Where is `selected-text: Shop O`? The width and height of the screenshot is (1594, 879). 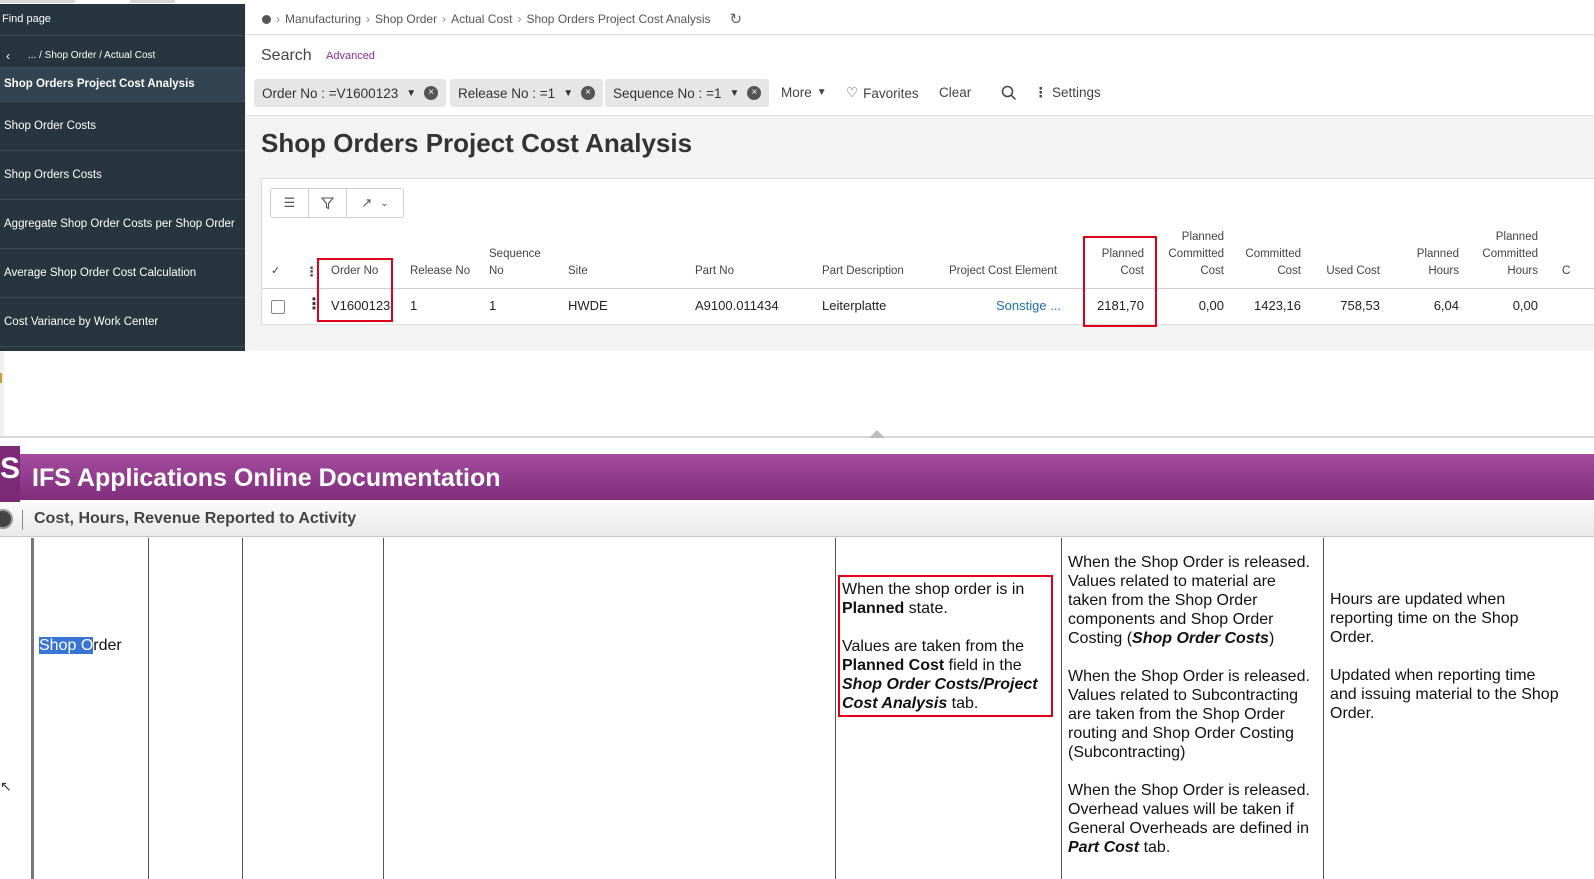 selected-text: Shop O is located at coordinates (66, 645).